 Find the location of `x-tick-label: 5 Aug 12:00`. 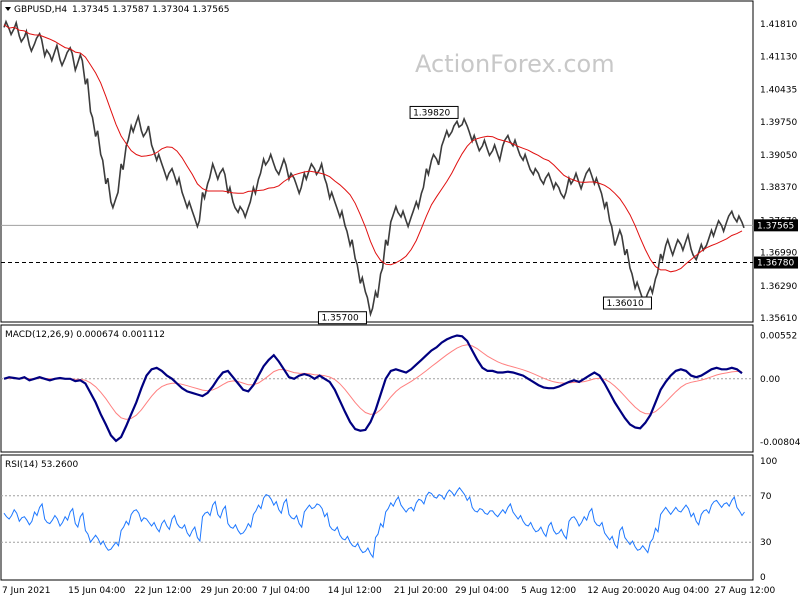

x-tick-label: 5 Aug 12:00 is located at coordinates (548, 591).